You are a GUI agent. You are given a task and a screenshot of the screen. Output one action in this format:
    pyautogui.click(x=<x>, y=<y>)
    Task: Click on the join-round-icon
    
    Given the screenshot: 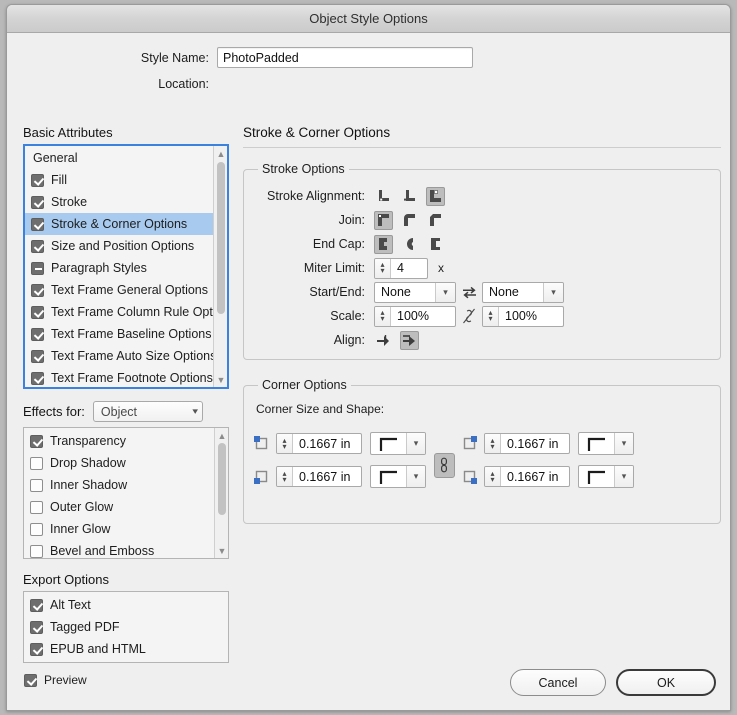 What is the action you would take?
    pyautogui.click(x=409, y=220)
    